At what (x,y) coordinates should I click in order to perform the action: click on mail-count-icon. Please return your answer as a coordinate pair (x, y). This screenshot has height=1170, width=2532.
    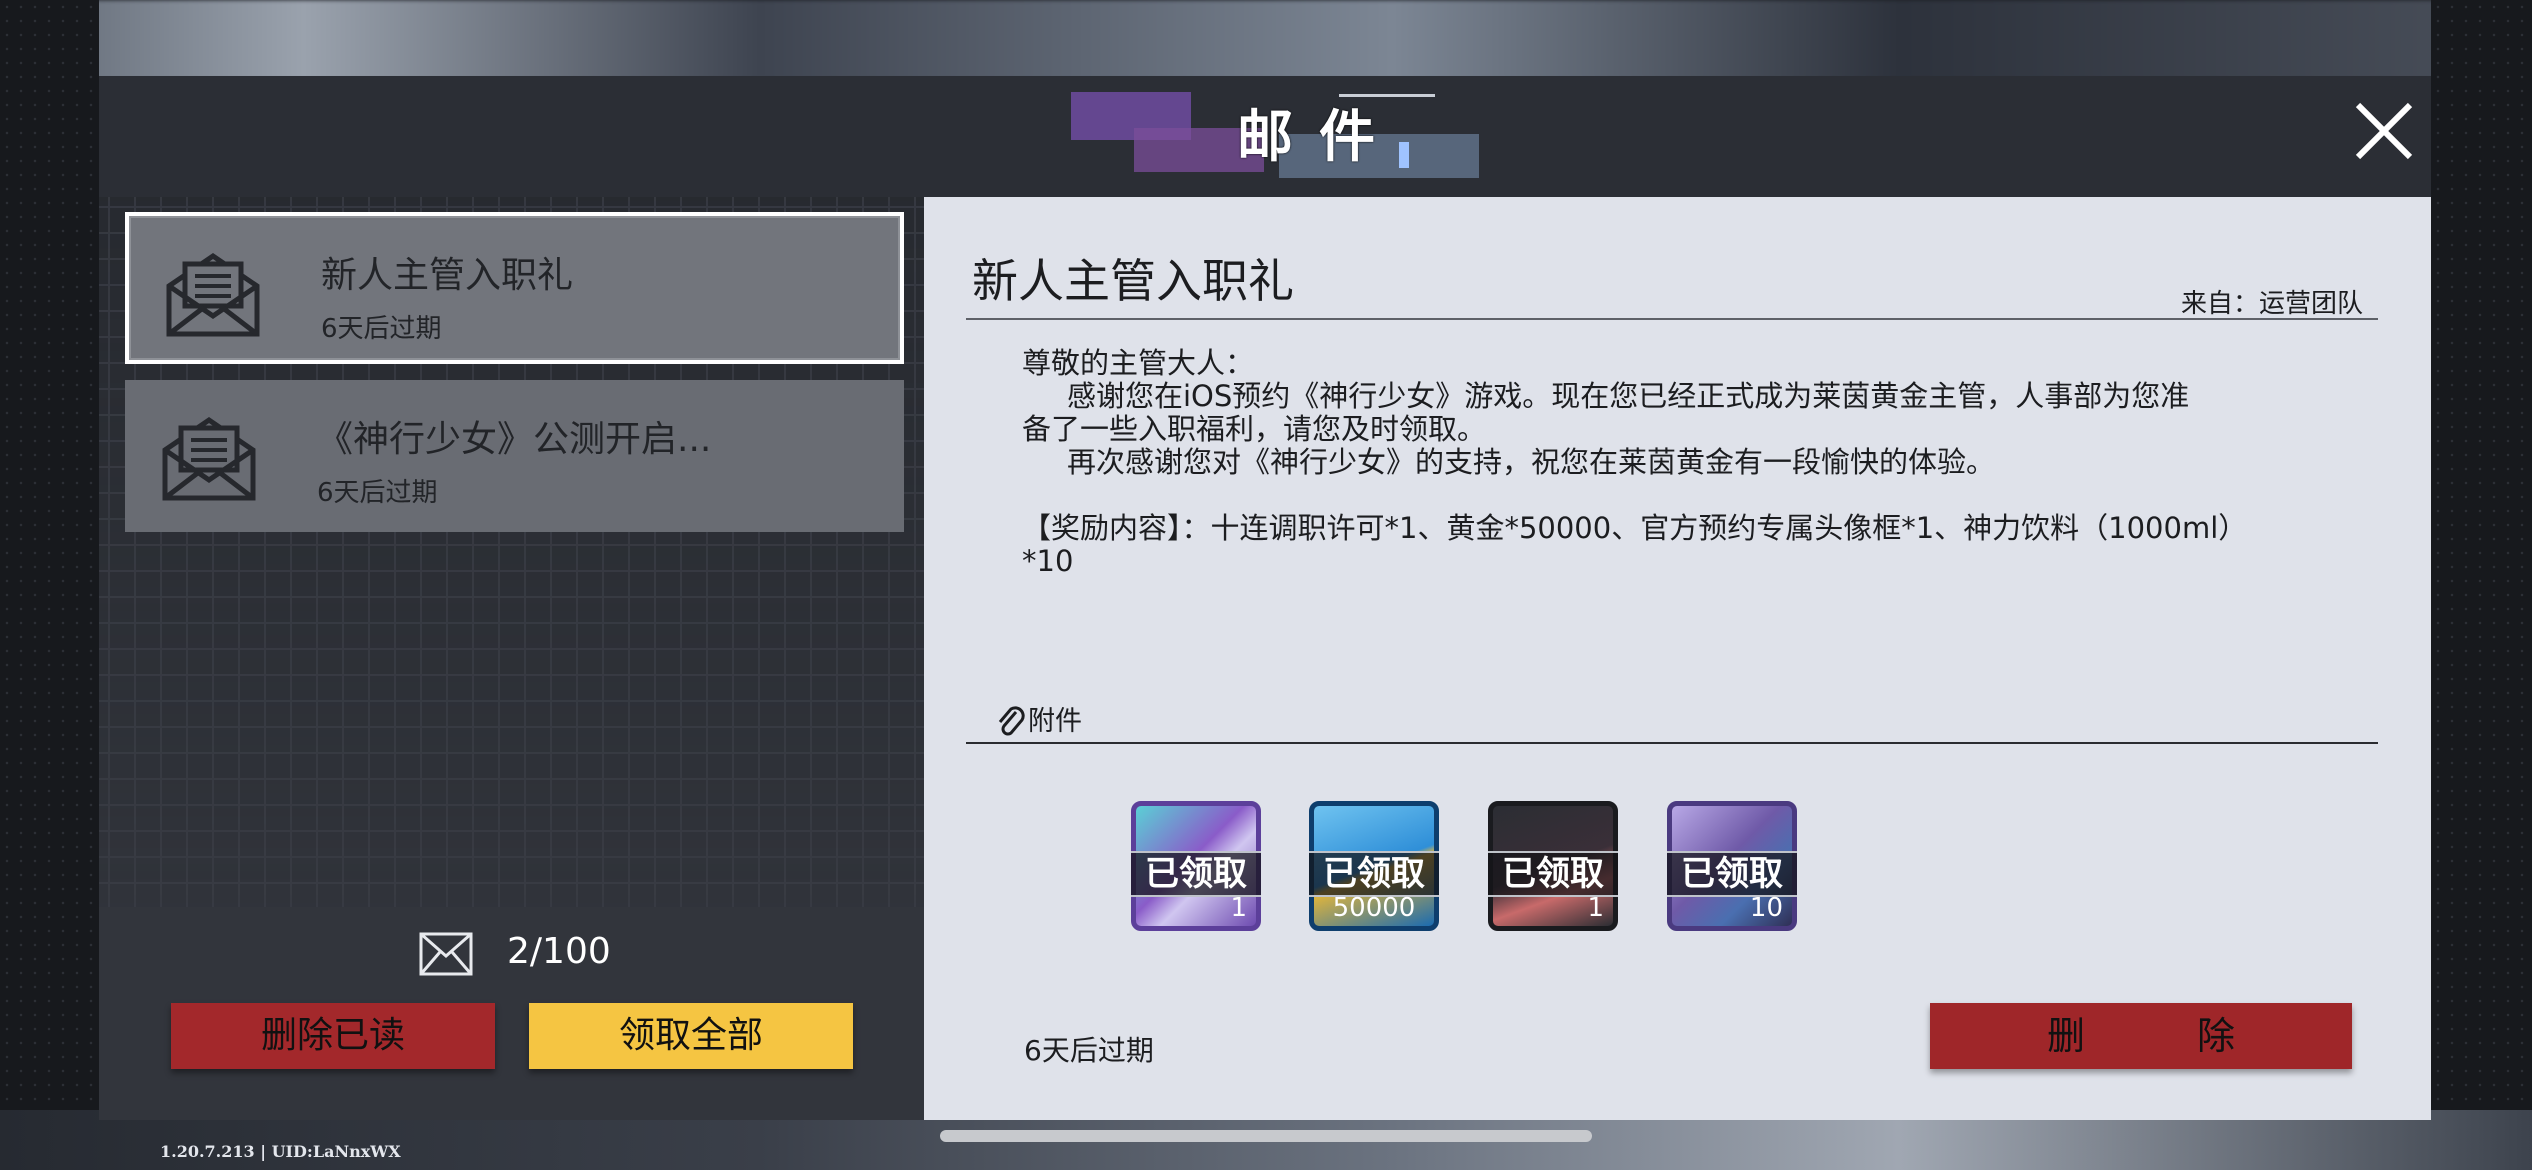
    Looking at the image, I should click on (446, 954).